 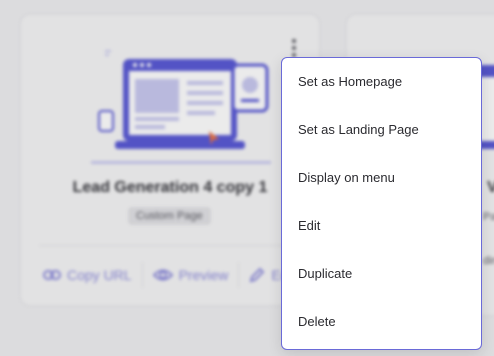 What do you see at coordinates (381, 130) in the screenshot?
I see `set-as-landing-page-menu-item: Set as Landing Page` at bounding box center [381, 130].